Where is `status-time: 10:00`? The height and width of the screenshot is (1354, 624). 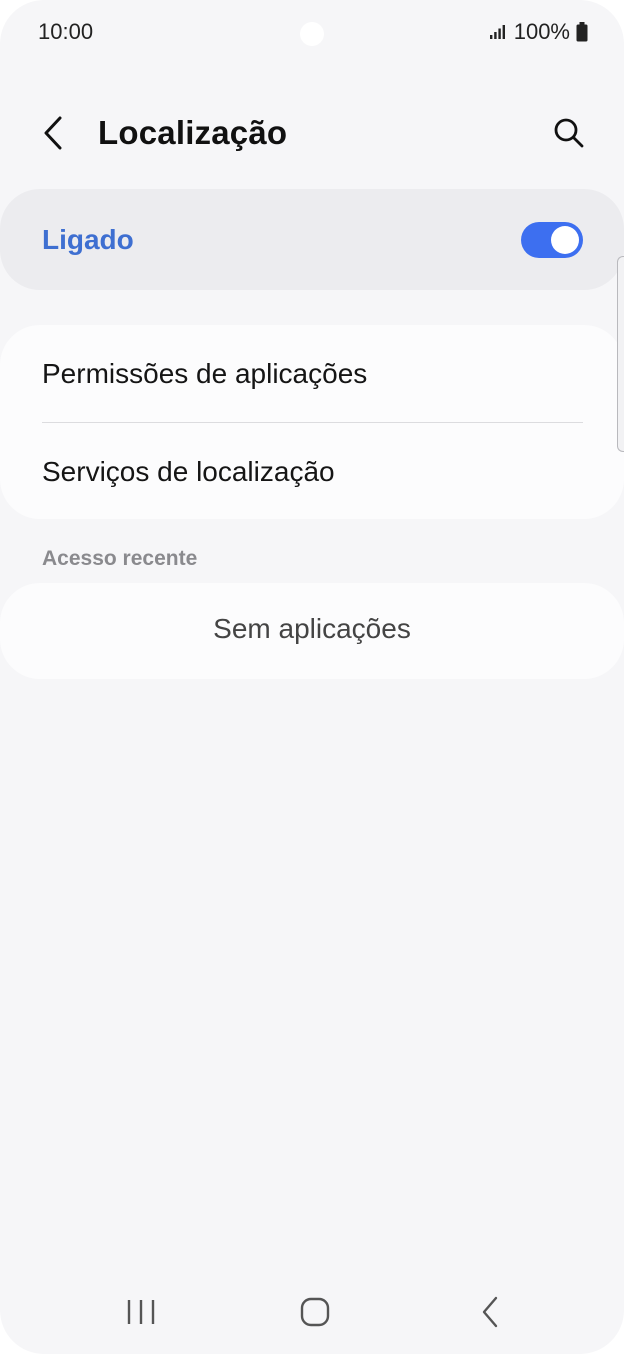 status-time: 10:00 is located at coordinates (66, 31).